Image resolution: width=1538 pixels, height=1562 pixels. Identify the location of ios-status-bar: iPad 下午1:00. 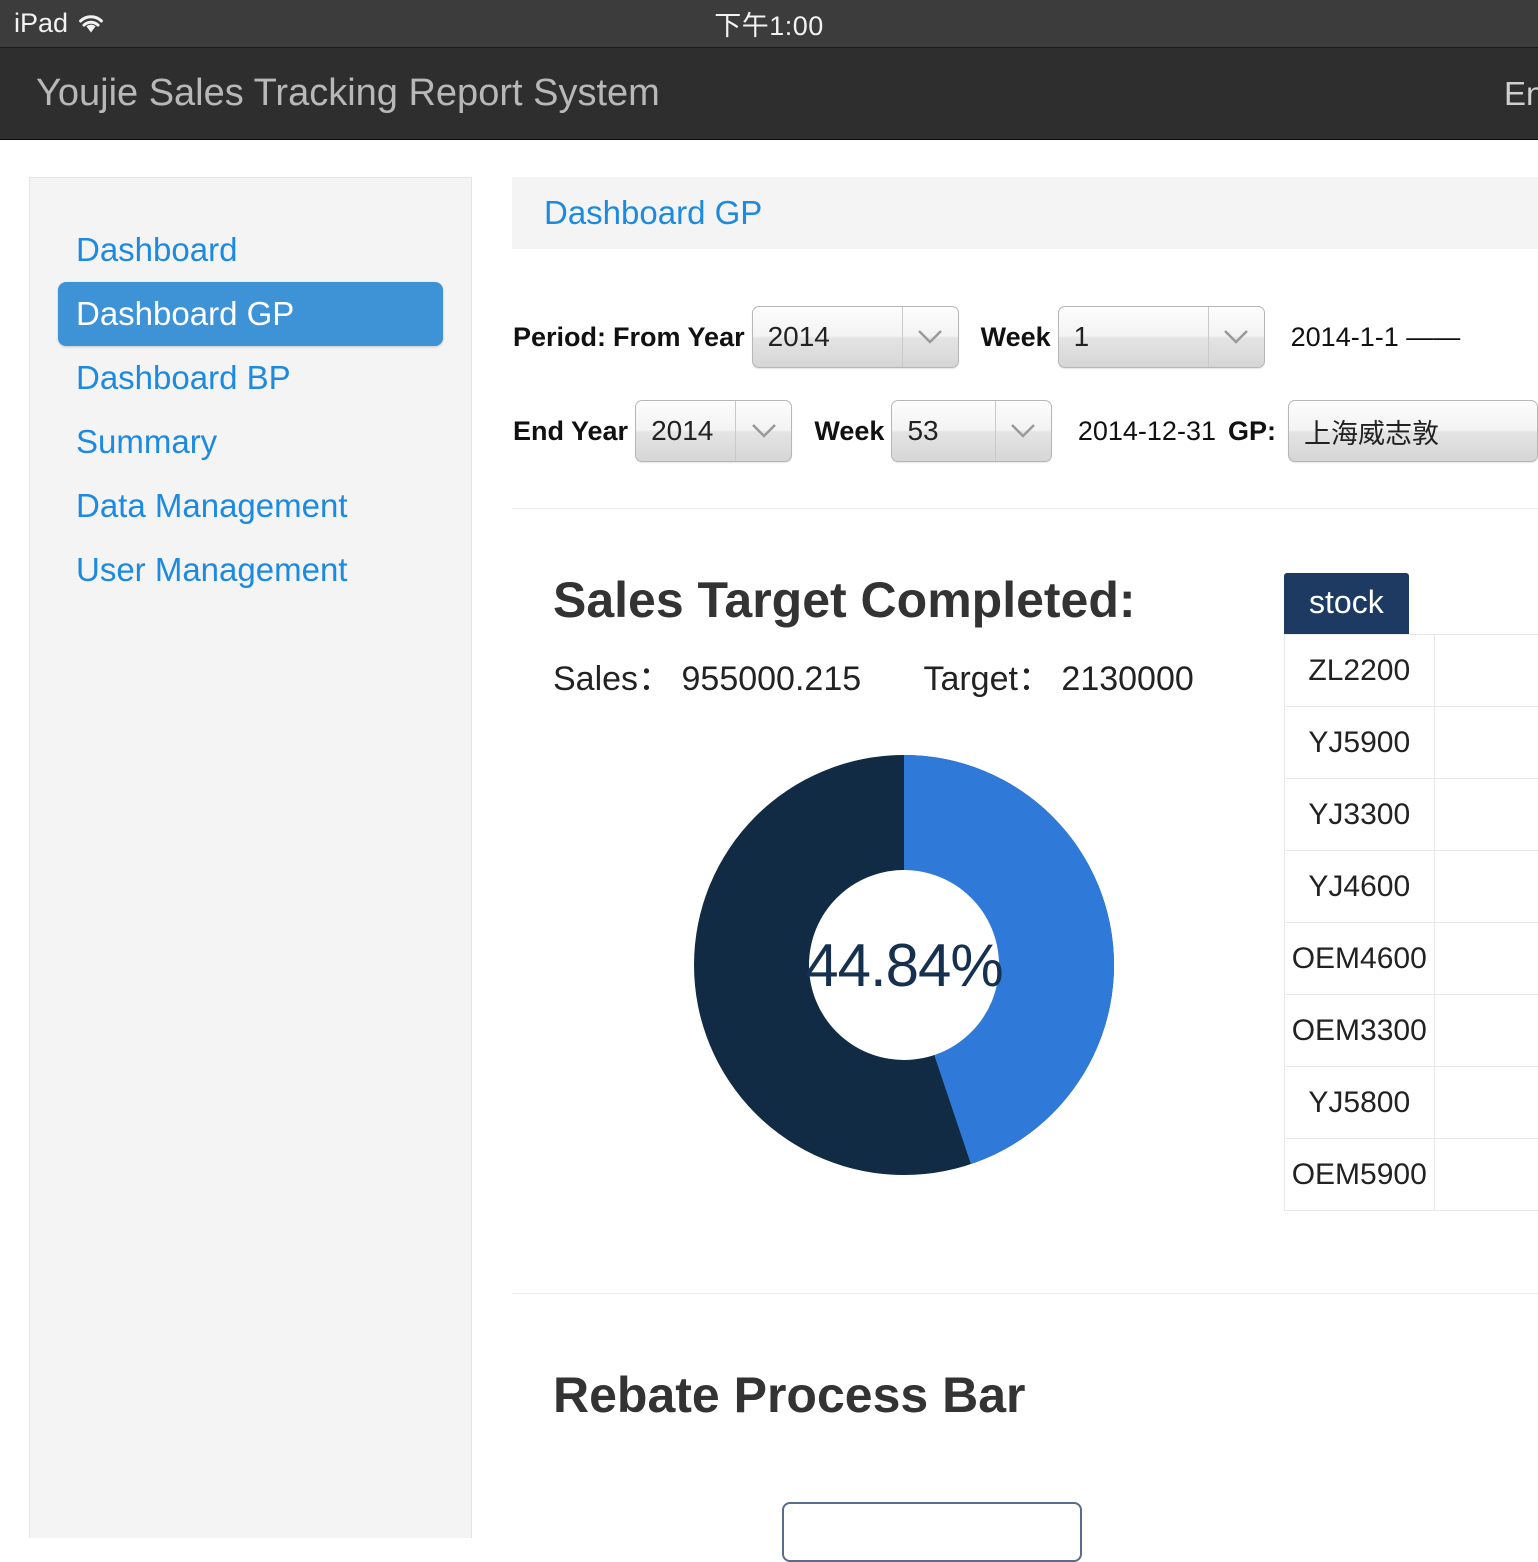
(769, 23).